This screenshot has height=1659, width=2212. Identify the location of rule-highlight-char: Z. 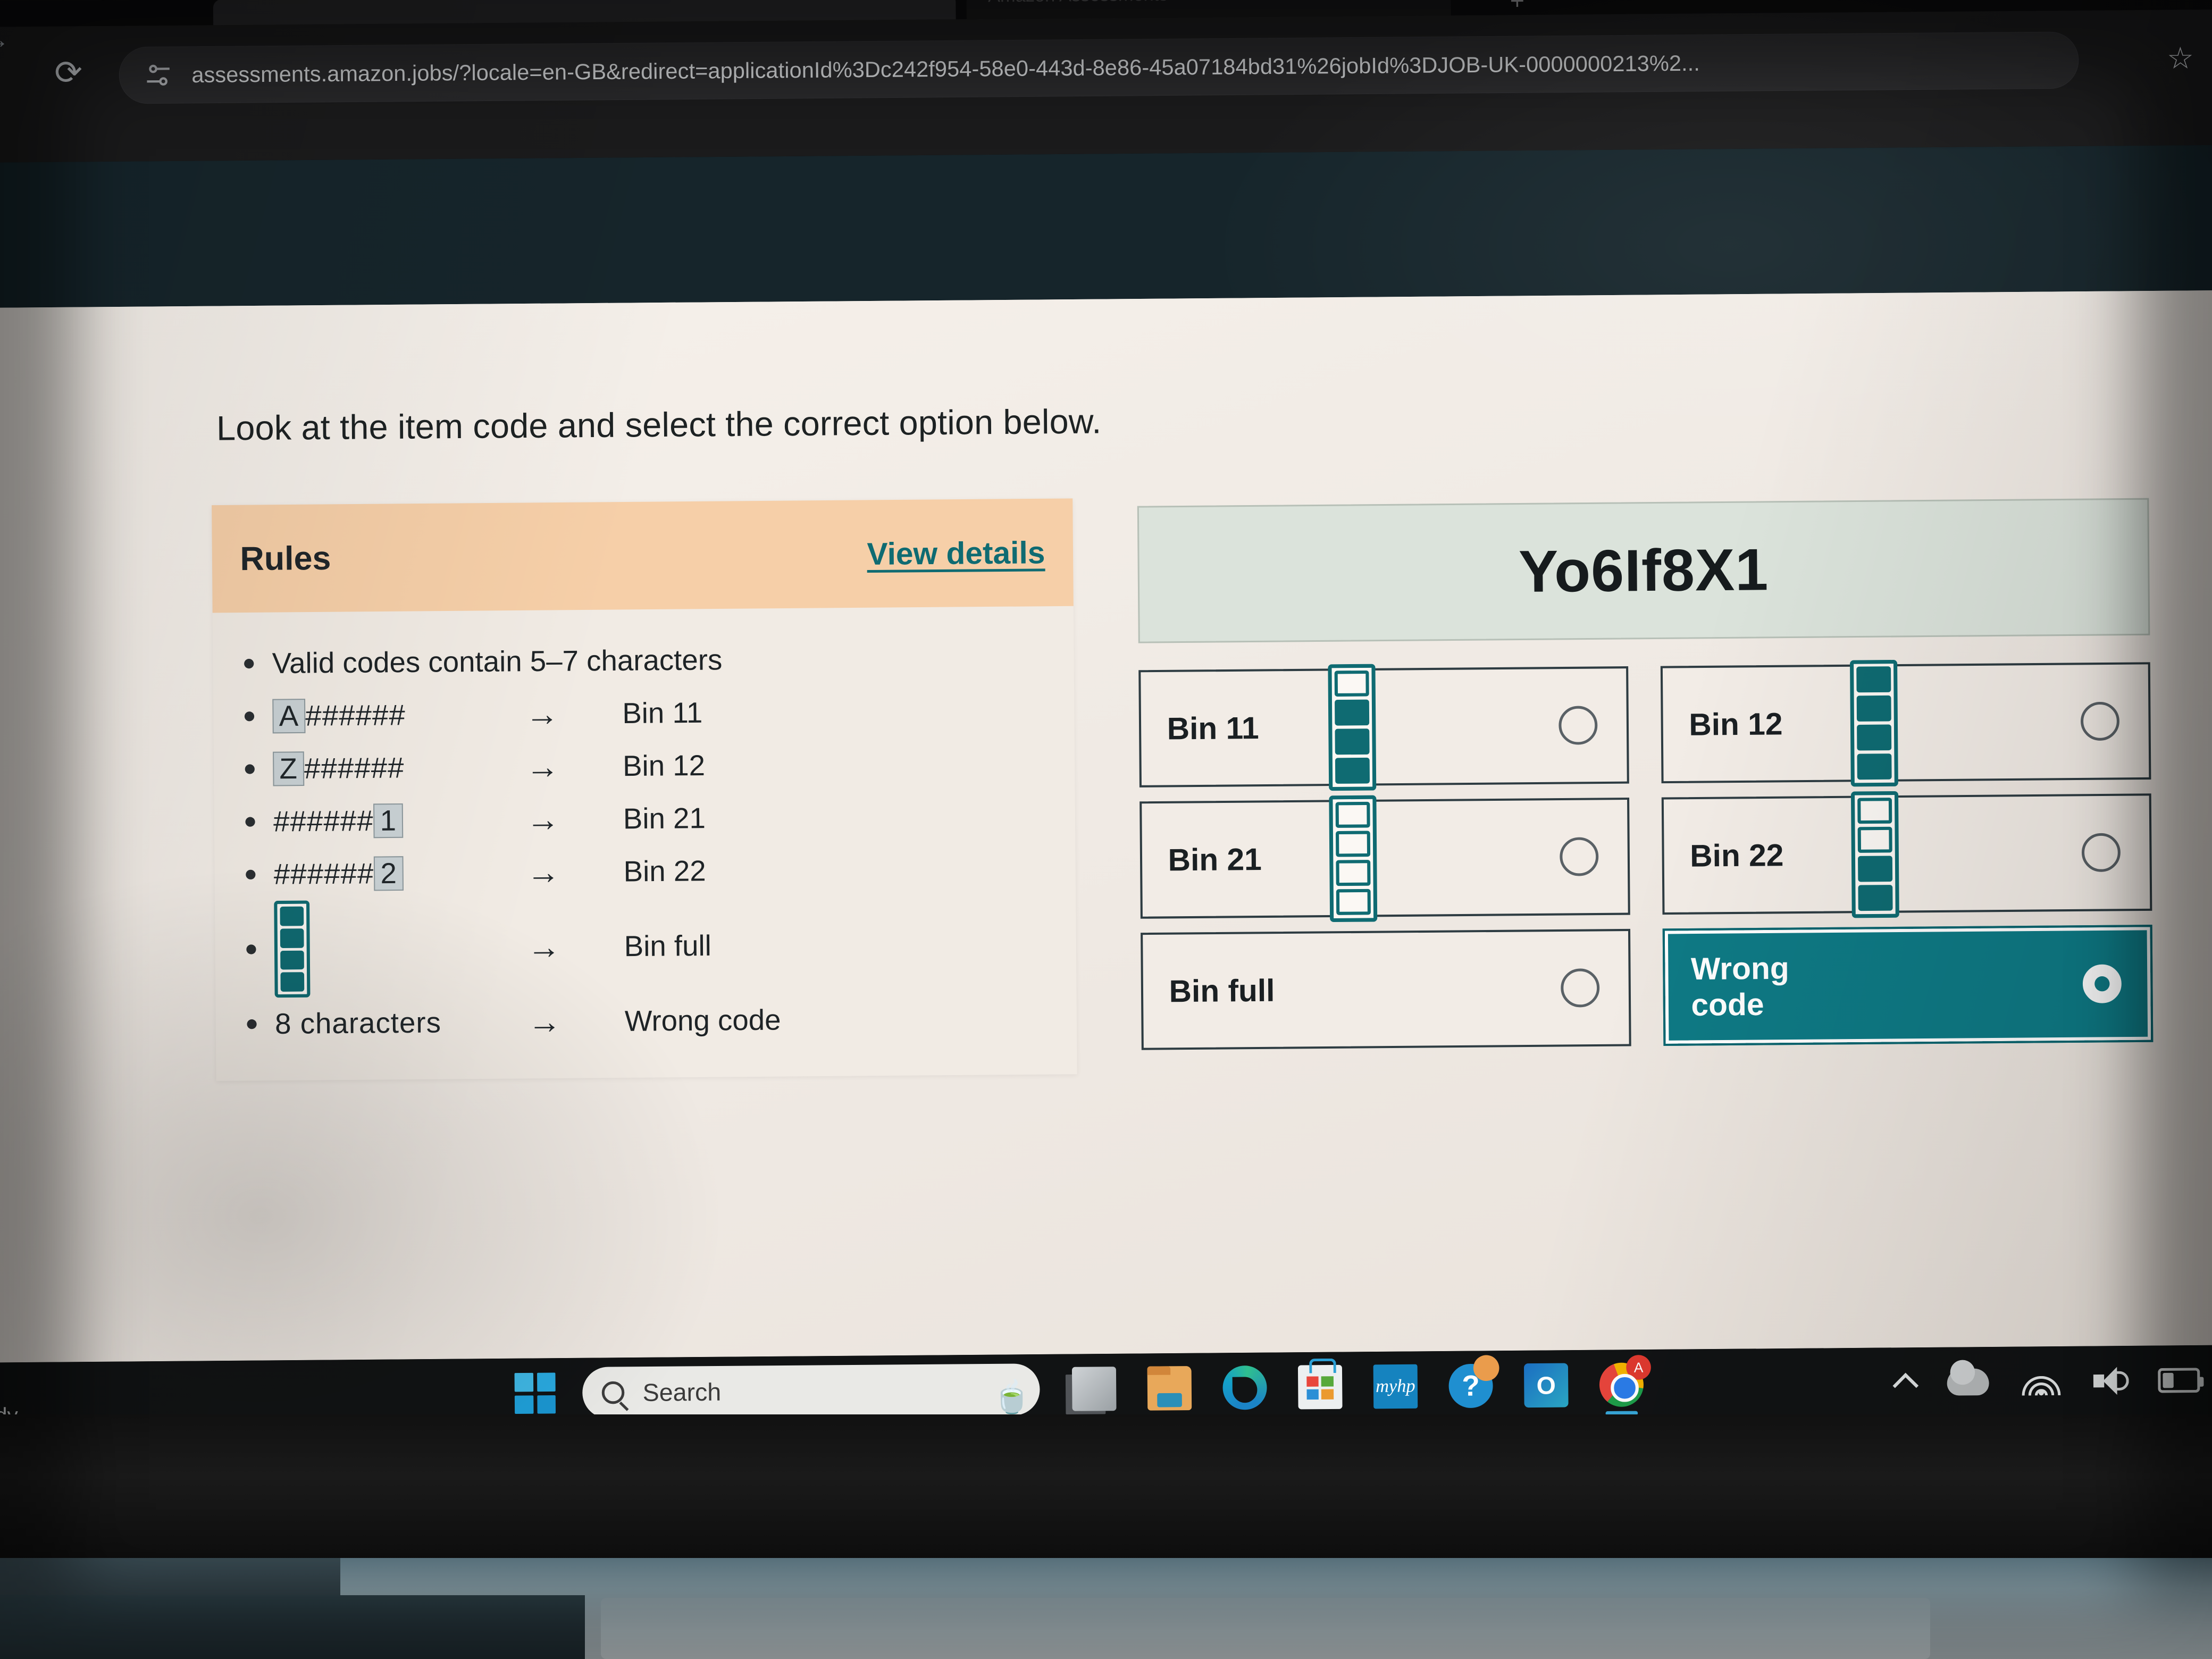
(289, 768).